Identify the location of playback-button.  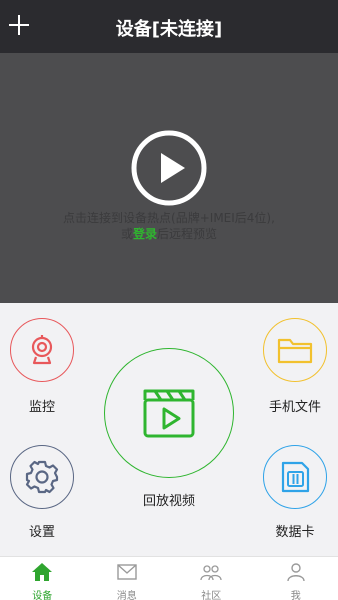
(169, 413).